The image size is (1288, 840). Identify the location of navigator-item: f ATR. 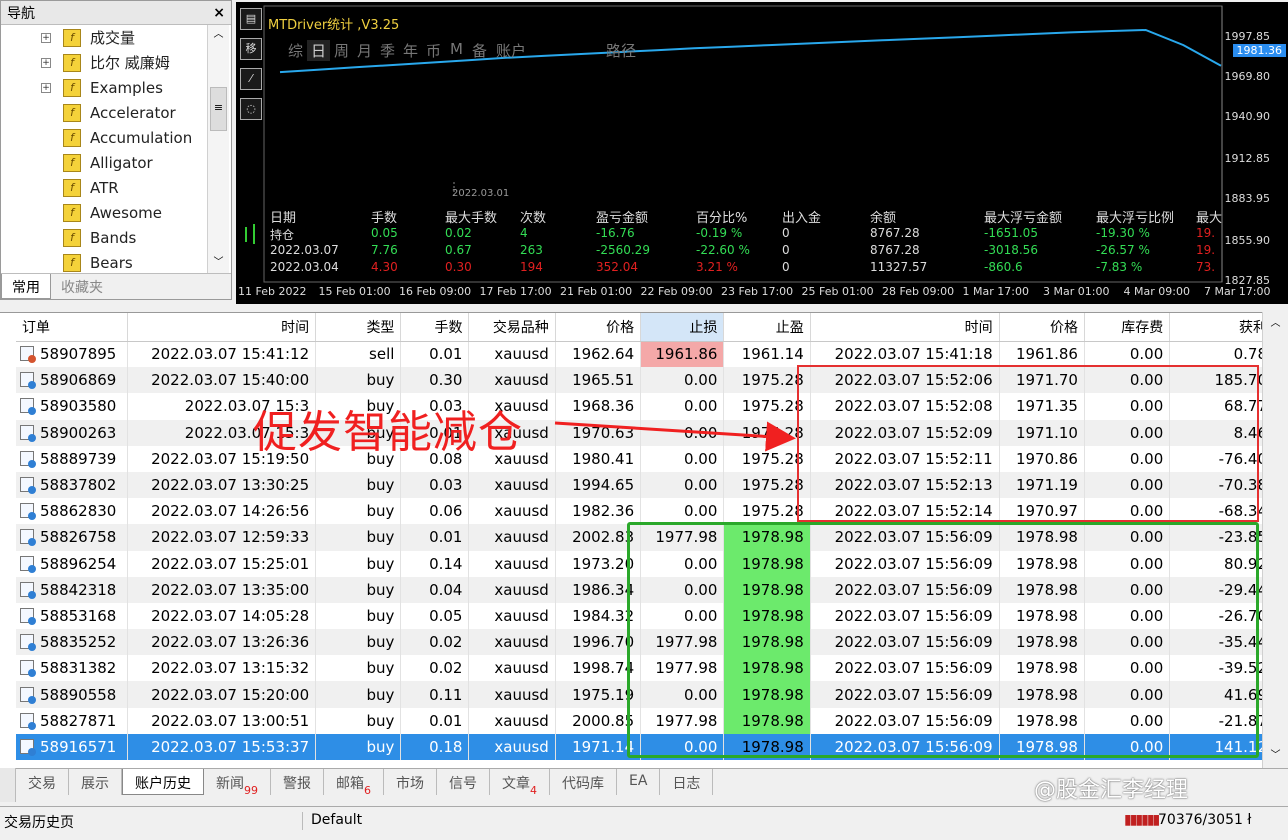
(104, 187).